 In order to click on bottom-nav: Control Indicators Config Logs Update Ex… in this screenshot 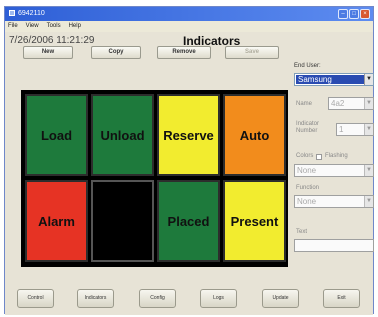, I will do `click(189, 296)`.